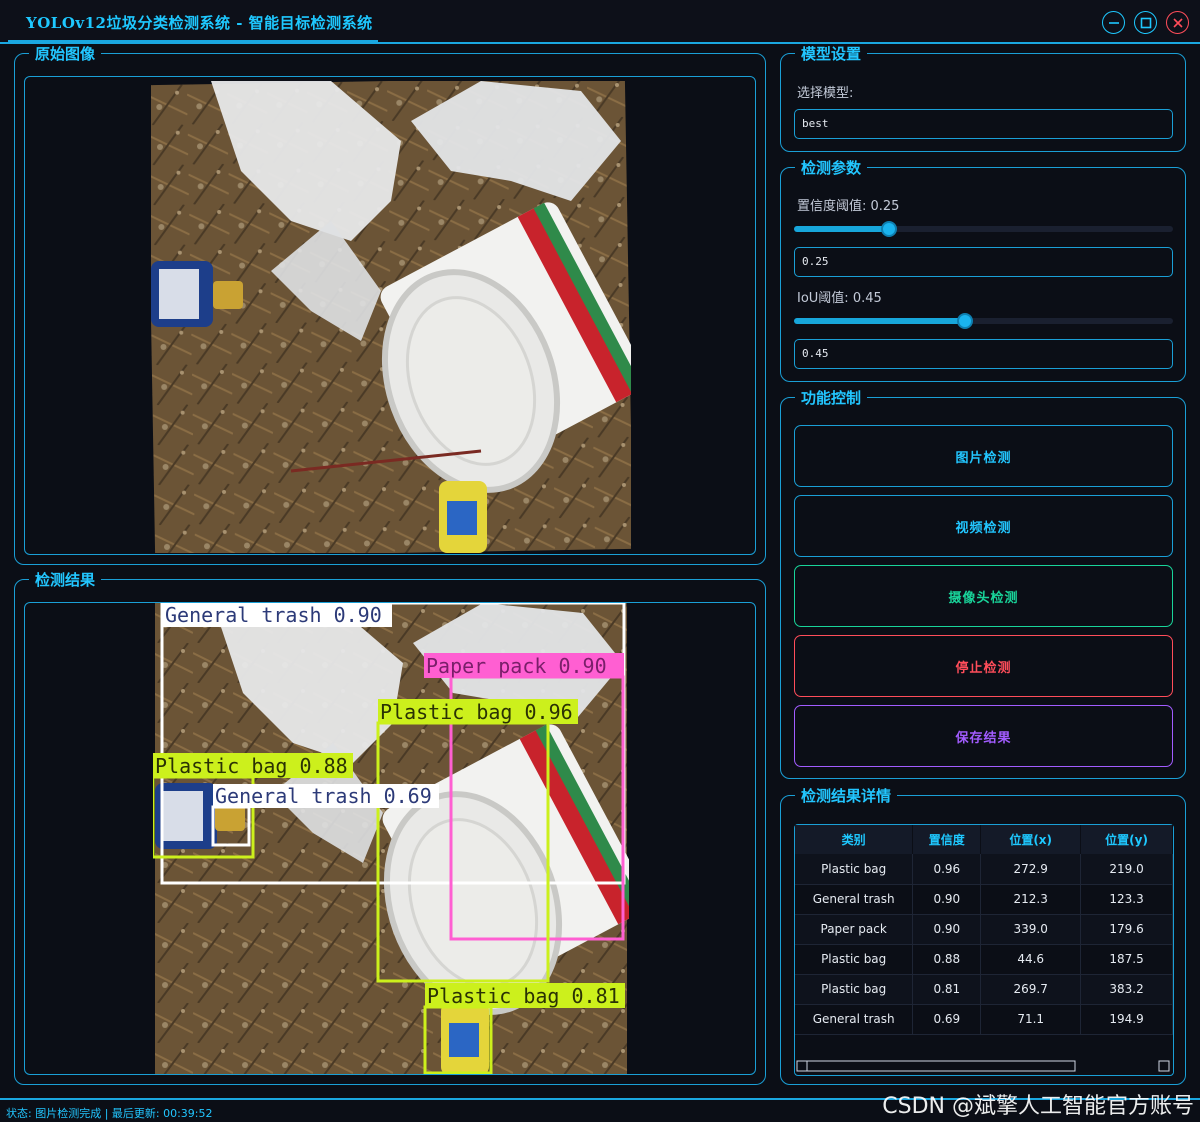  Describe the element at coordinates (983, 262) in the screenshot. I see `conf-threshold-input: 0.25` at that location.